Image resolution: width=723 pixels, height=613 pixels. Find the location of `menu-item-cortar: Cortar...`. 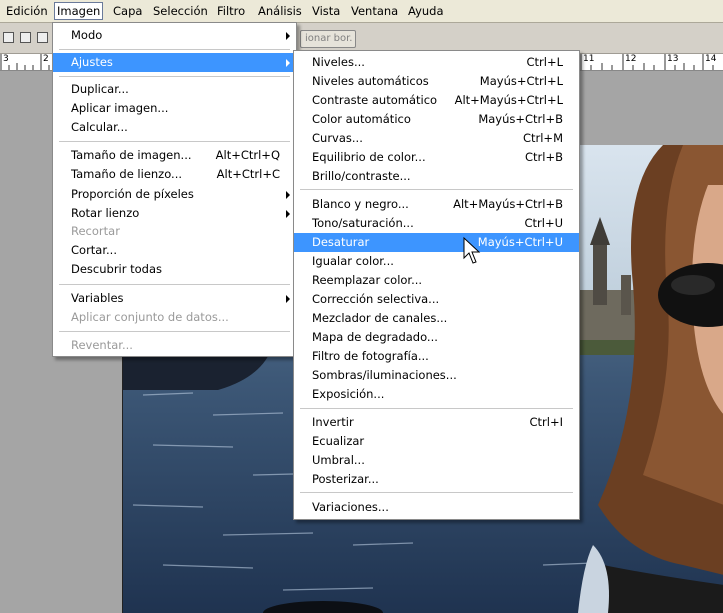

menu-item-cortar: Cortar... is located at coordinates (174, 250).